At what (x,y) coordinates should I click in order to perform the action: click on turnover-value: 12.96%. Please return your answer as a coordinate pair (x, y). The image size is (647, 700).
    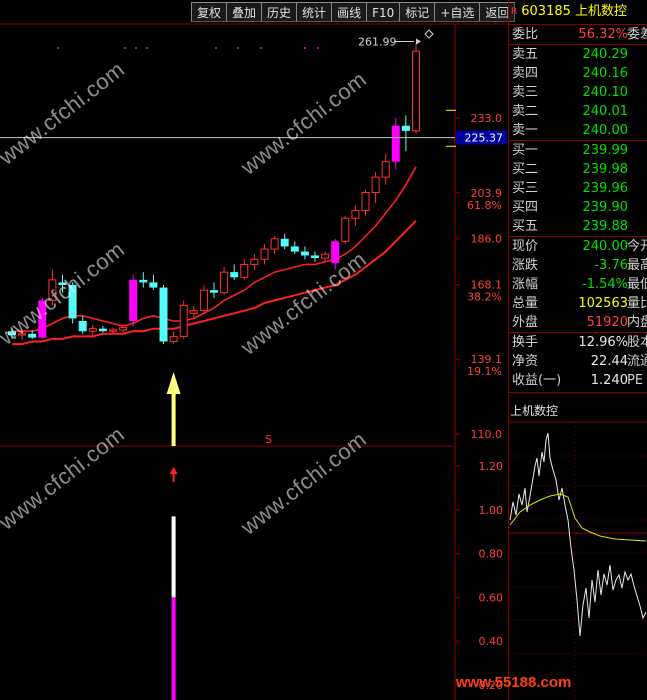
    Looking at the image, I should click on (603, 342).